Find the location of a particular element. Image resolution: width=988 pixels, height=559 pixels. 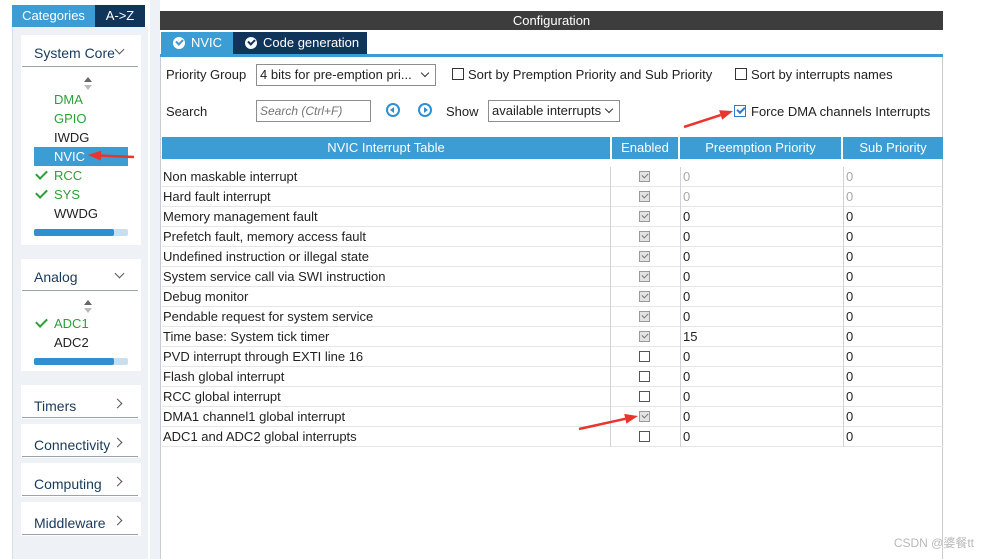

sidebar-item-adc2: ADC2 is located at coordinates (71, 342).